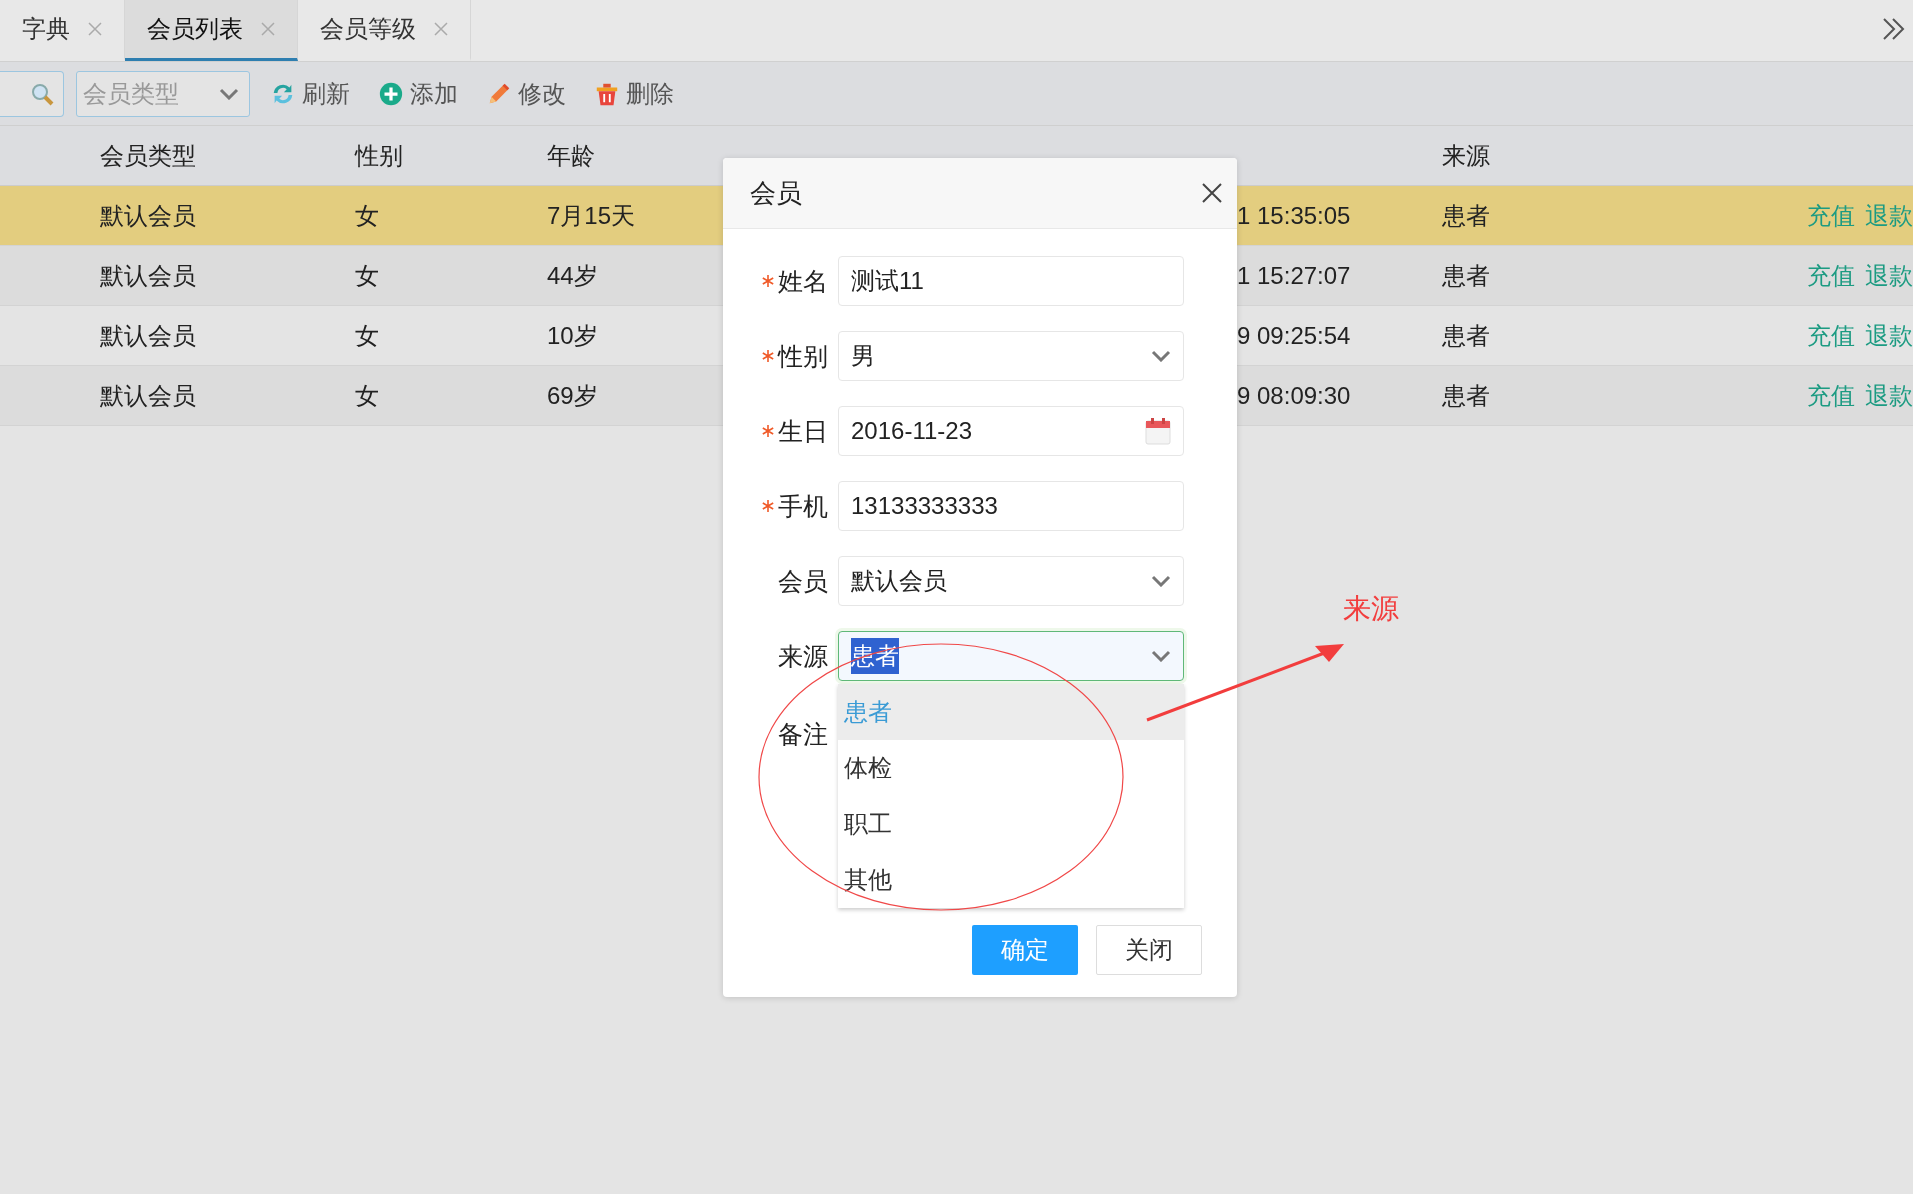  What do you see at coordinates (803, 431) in the screenshot?
I see `field-label: 生日` at bounding box center [803, 431].